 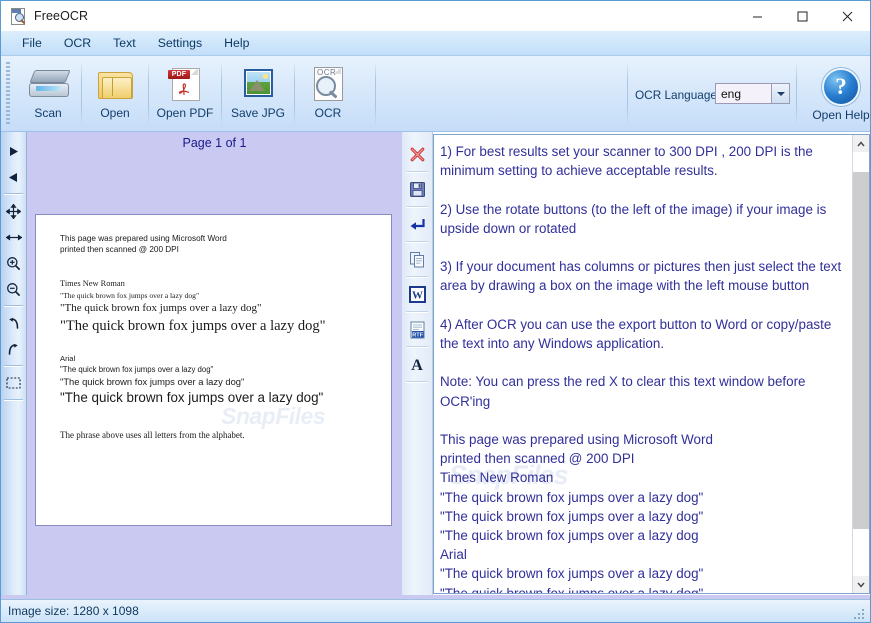 I want to click on rotate-right-button, so click(x=13, y=349).